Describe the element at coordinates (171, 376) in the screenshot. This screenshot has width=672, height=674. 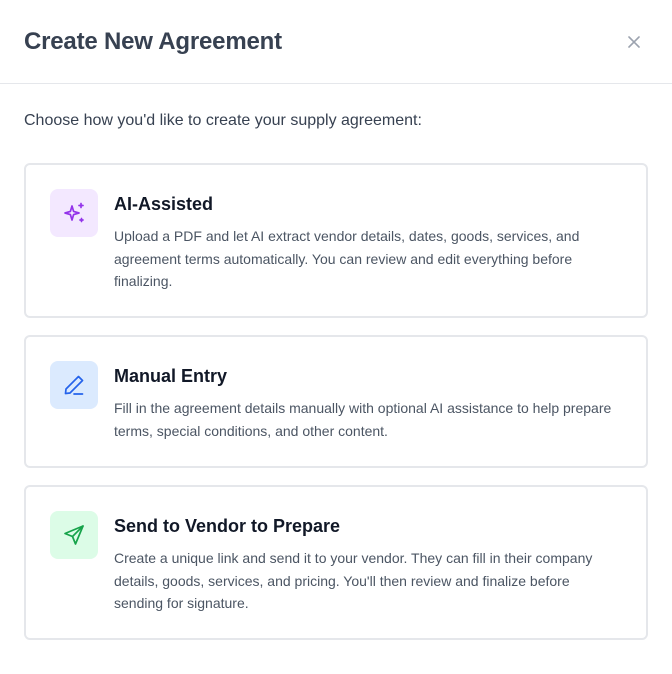
I see `option-title: Manual Entry` at that location.